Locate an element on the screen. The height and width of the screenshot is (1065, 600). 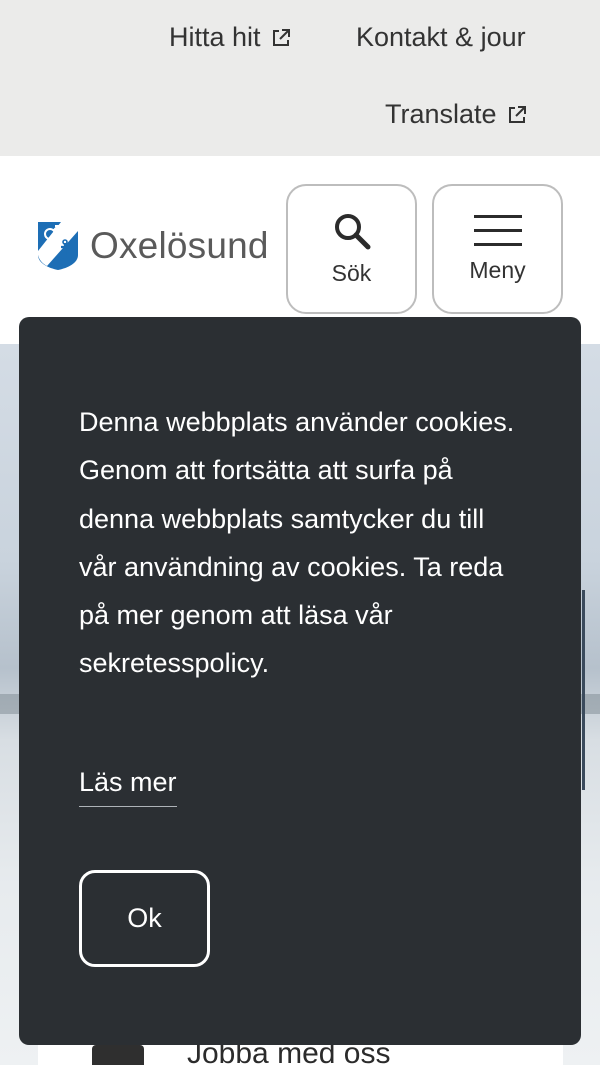
kontakt-jour-link: Kontakt & jour is located at coordinates (441, 37).